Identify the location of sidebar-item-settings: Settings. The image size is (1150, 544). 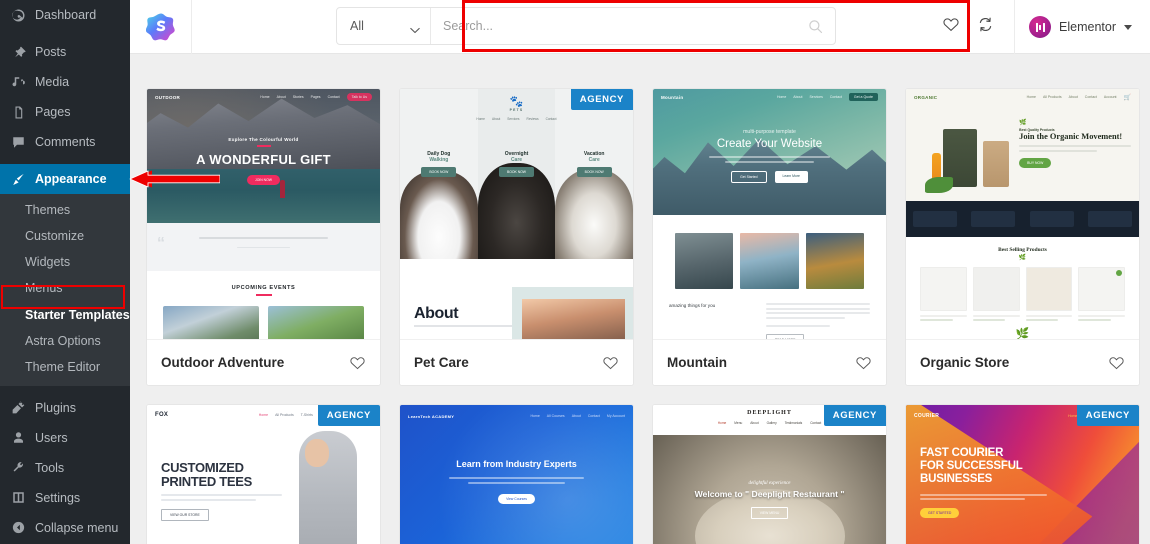
(65, 498).